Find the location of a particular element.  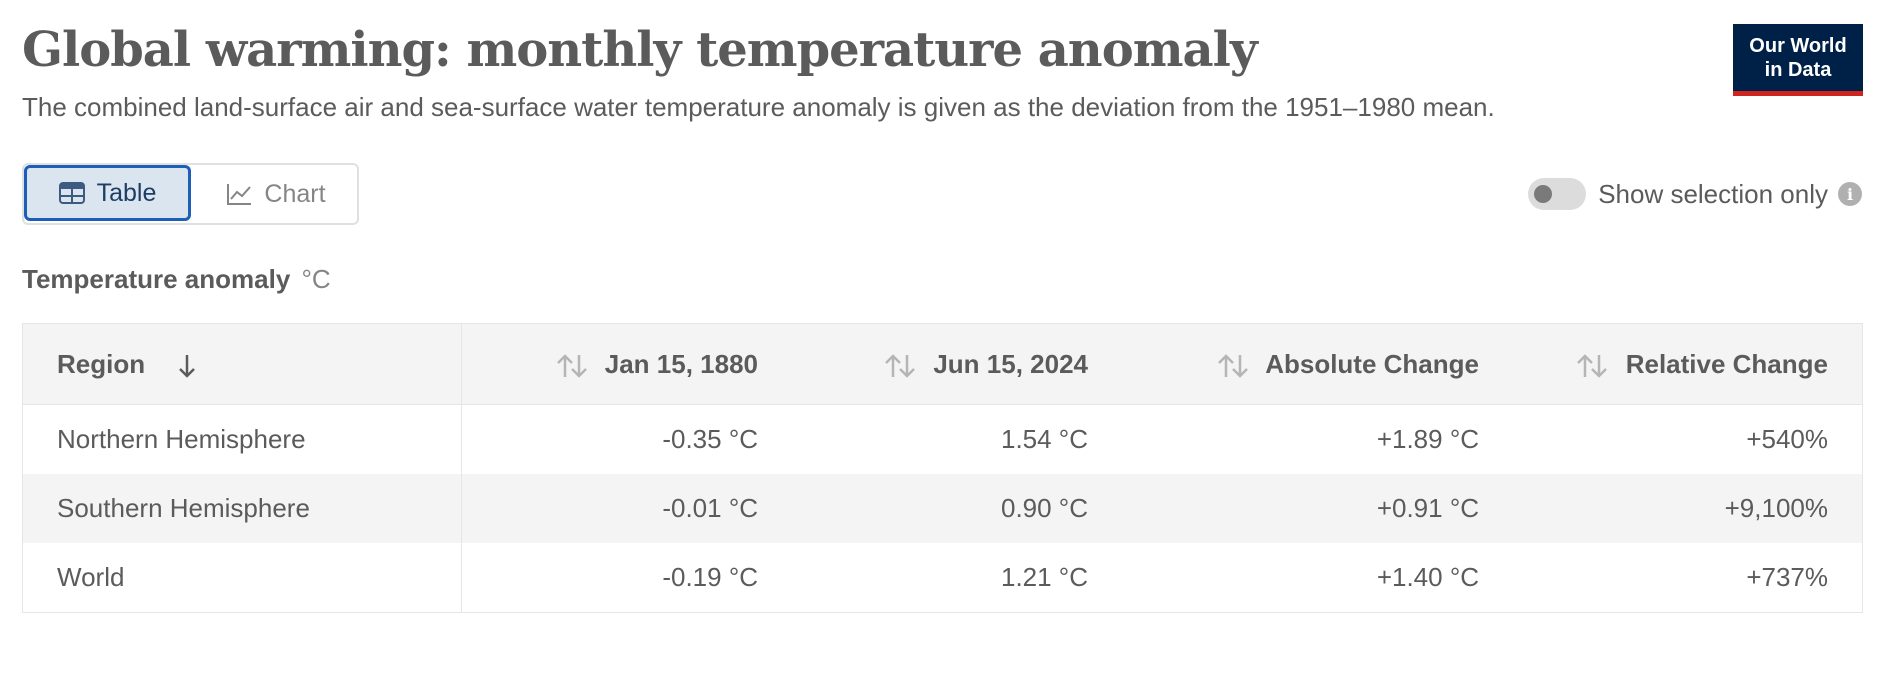

table-row: World -0.19 °C 1.21 °C +1.40 °C +737% is located at coordinates (942, 578).